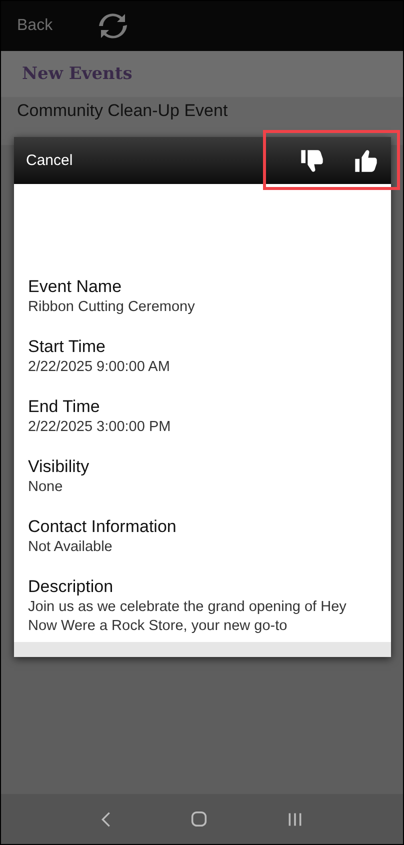 The image size is (404, 845). What do you see at coordinates (366, 161) in the screenshot?
I see `thumbs-up-icon` at bounding box center [366, 161].